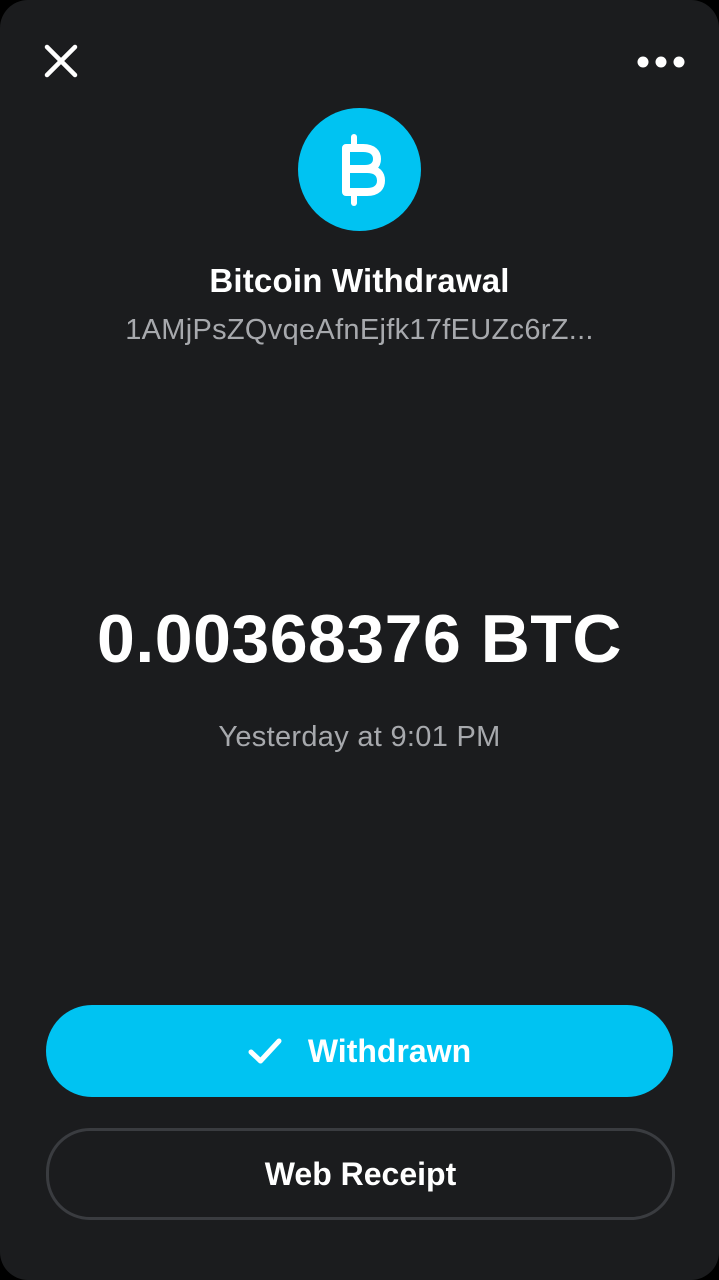 The width and height of the screenshot is (719, 1280). I want to click on close-icon, so click(61, 61).